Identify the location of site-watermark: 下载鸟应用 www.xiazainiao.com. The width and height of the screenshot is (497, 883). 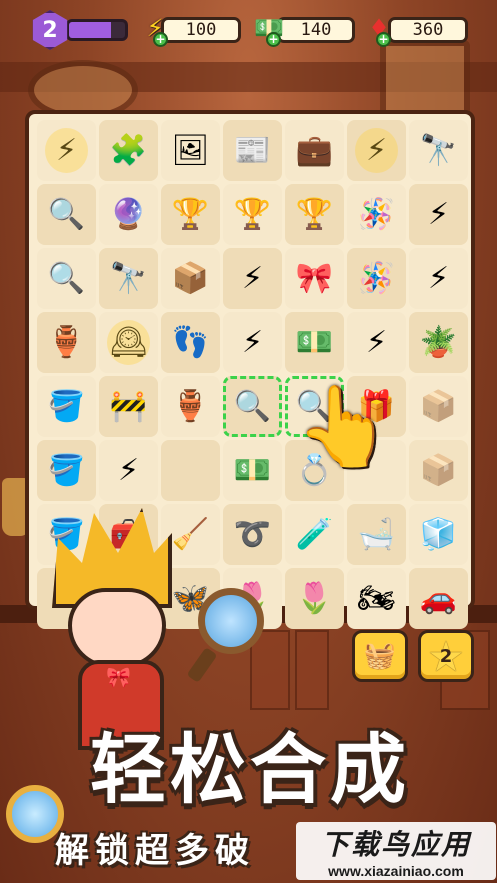
(396, 851).